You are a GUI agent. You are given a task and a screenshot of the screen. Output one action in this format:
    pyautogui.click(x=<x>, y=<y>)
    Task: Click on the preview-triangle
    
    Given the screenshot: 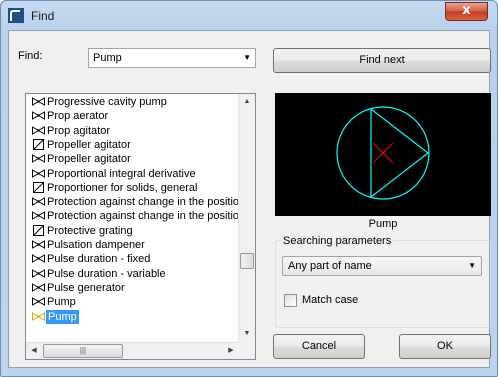 What is the action you would take?
    pyautogui.click(x=399, y=153)
    